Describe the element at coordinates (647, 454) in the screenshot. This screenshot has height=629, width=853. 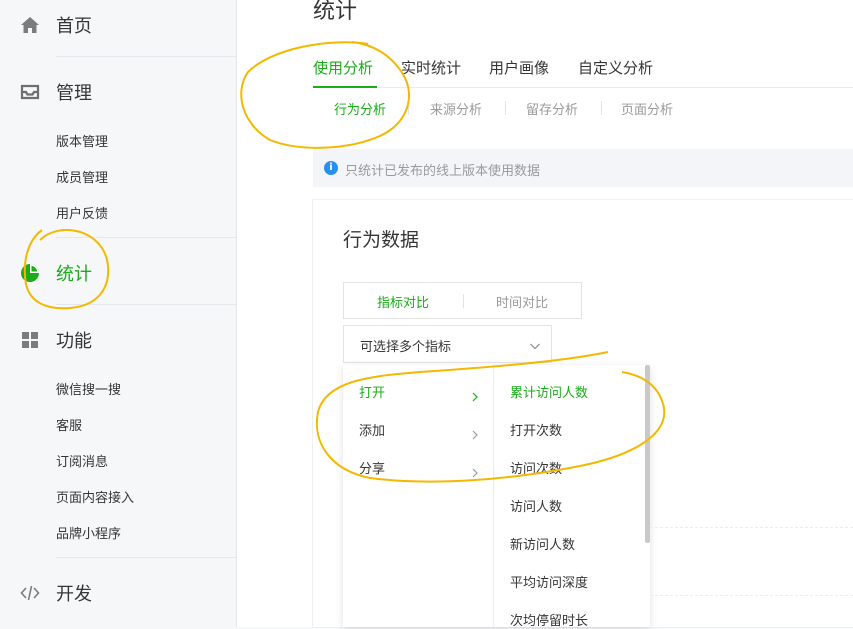
I see `dropdown-scrollbar` at that location.